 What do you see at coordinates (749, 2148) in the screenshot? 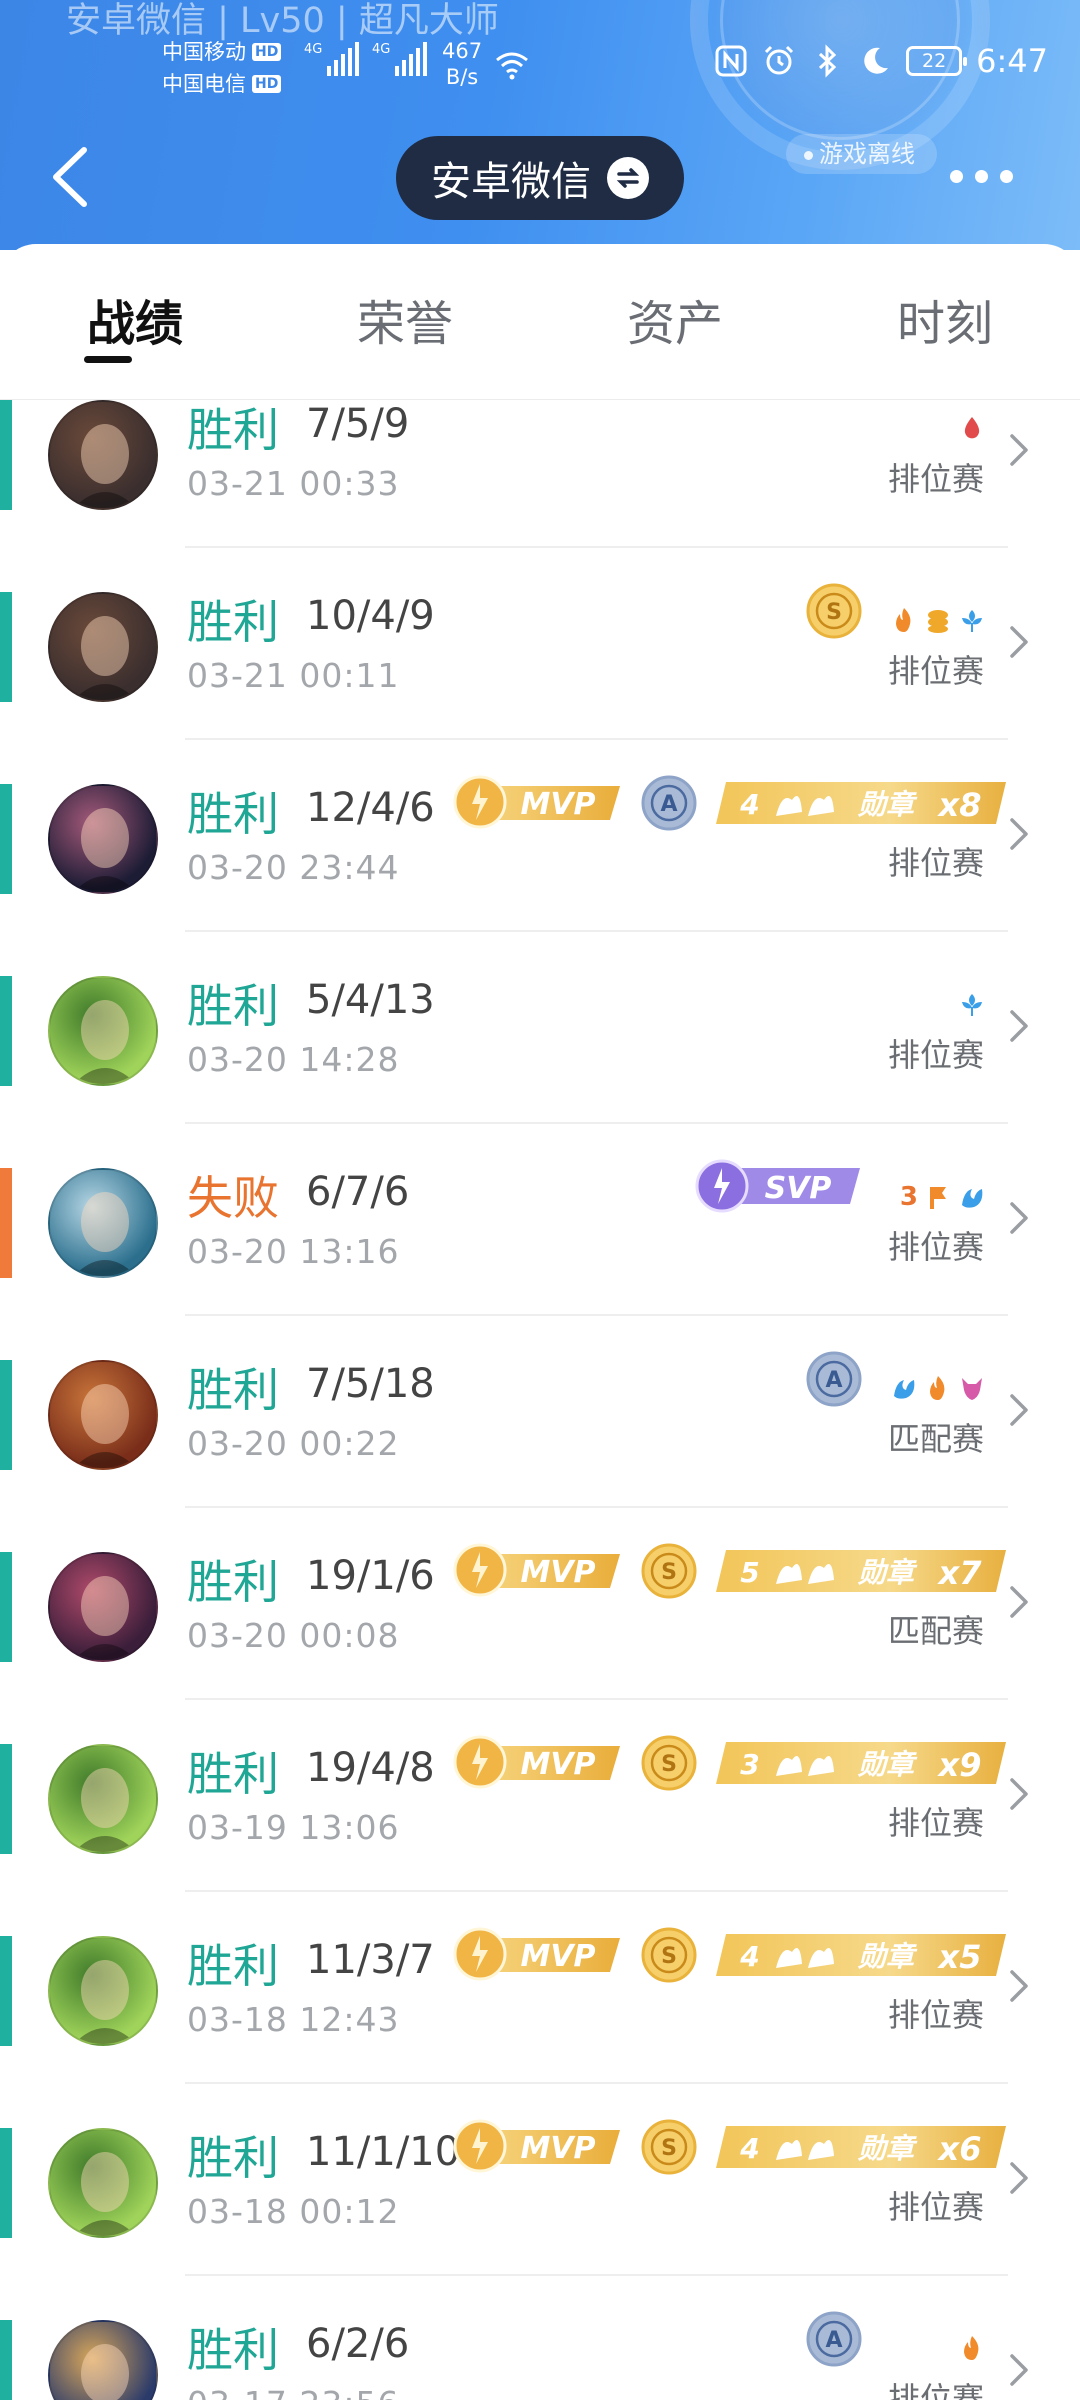
I see `medal-lead: 4` at bounding box center [749, 2148].